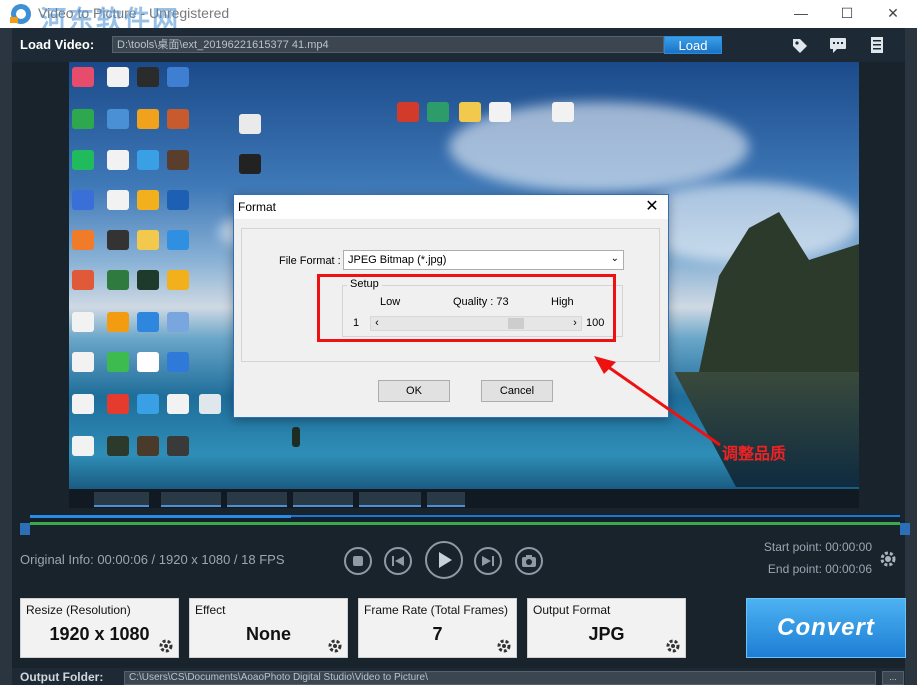  I want to click on window-right-edge, so click(911, 356).